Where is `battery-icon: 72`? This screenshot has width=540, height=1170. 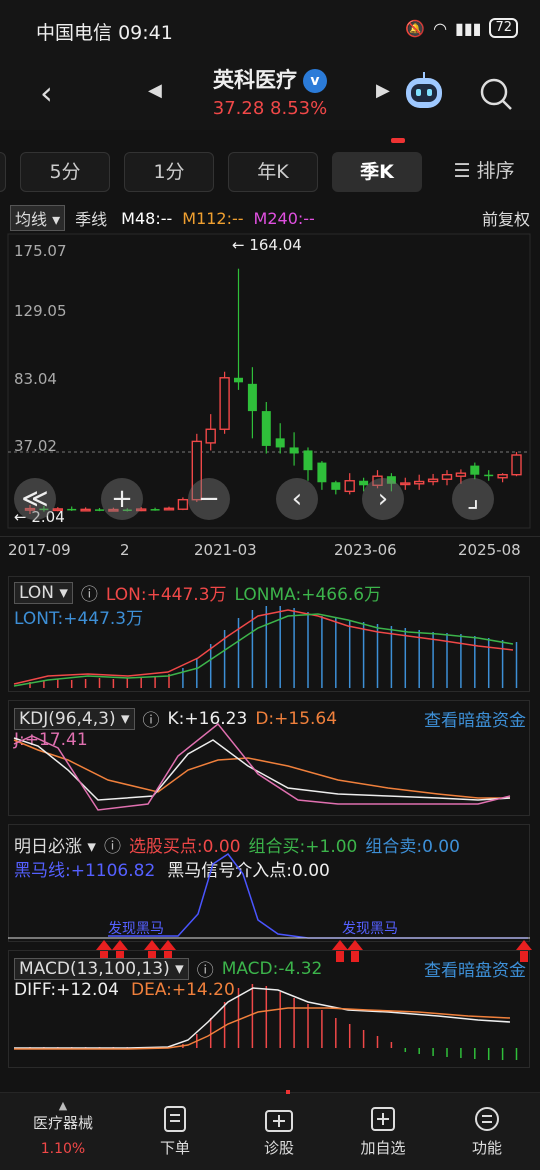
battery-icon: 72 is located at coordinates (503, 28).